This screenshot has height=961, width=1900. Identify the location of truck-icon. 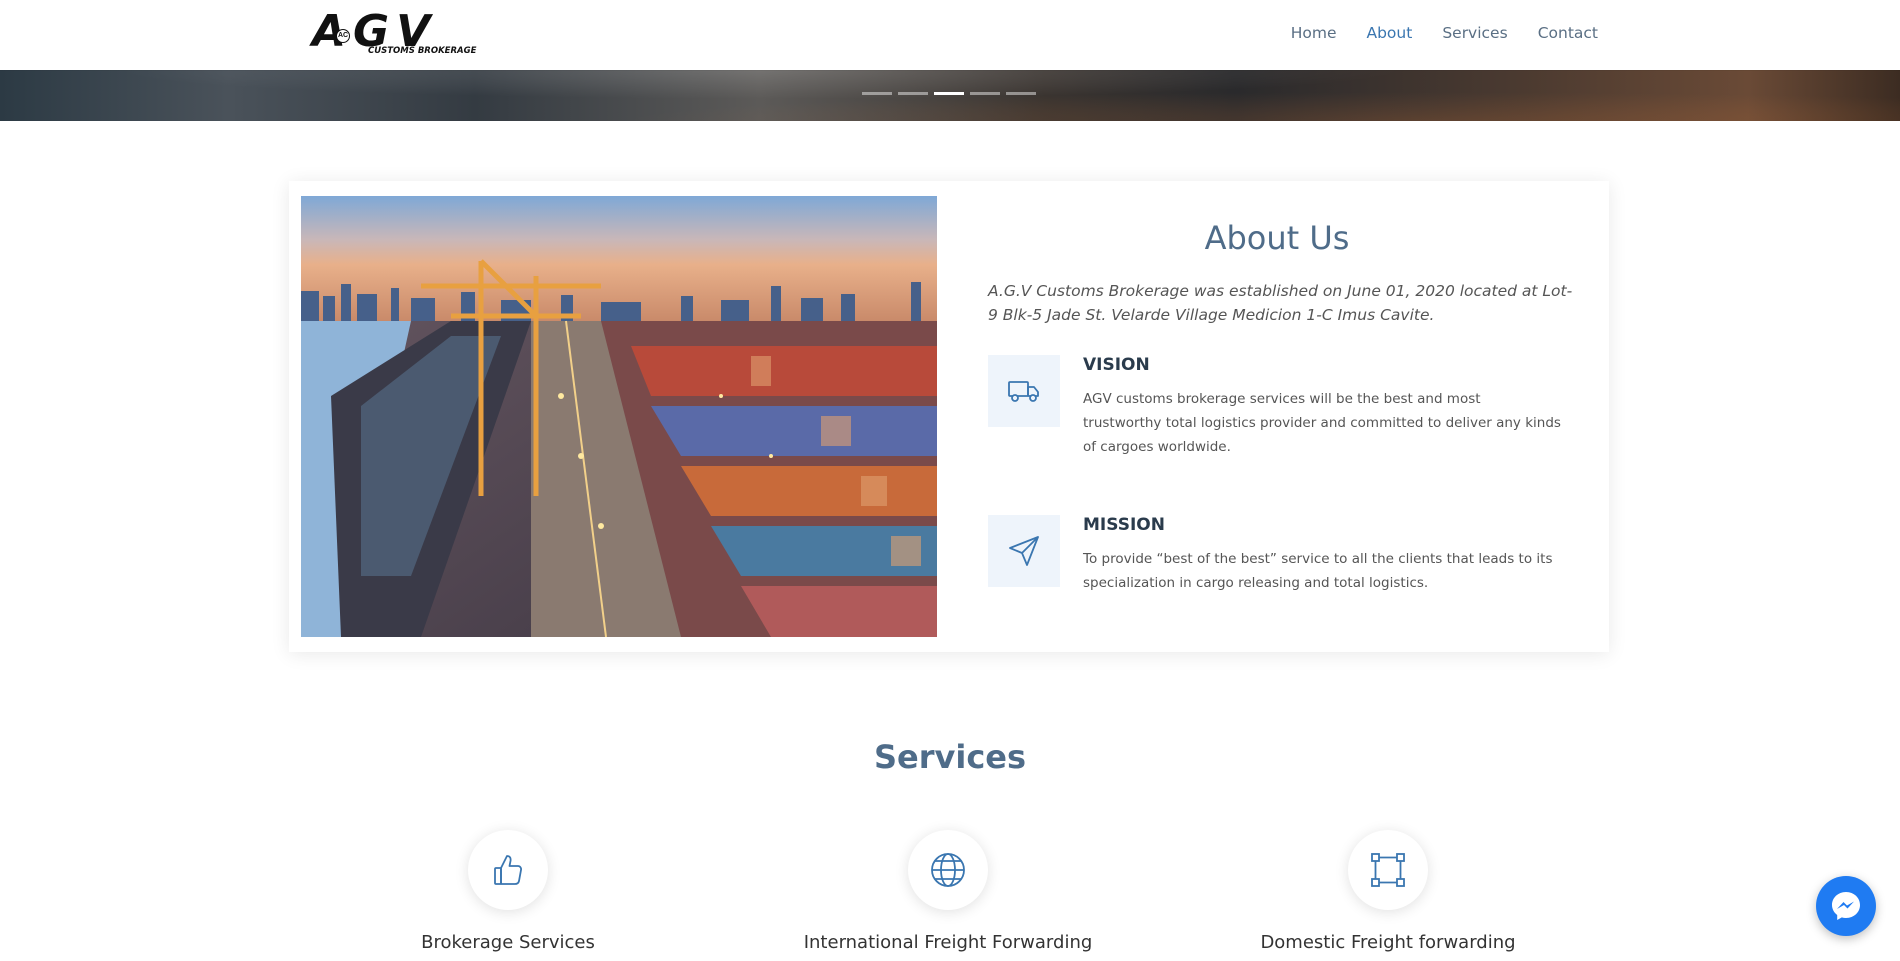
(1024, 391).